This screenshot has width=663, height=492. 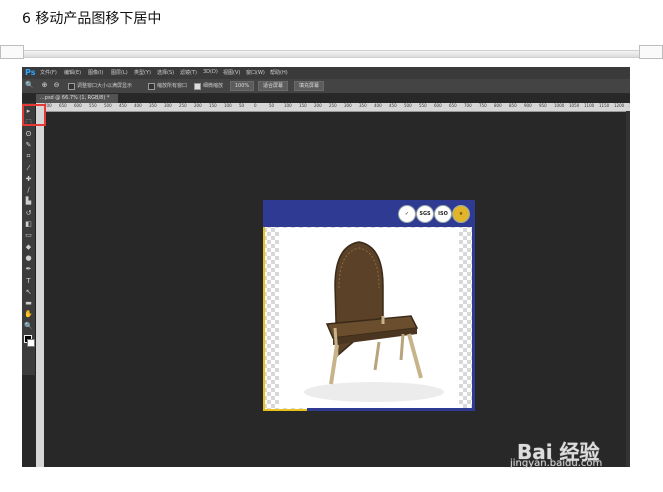 I want to click on history-brush-tool: ↺, so click(x=28, y=213).